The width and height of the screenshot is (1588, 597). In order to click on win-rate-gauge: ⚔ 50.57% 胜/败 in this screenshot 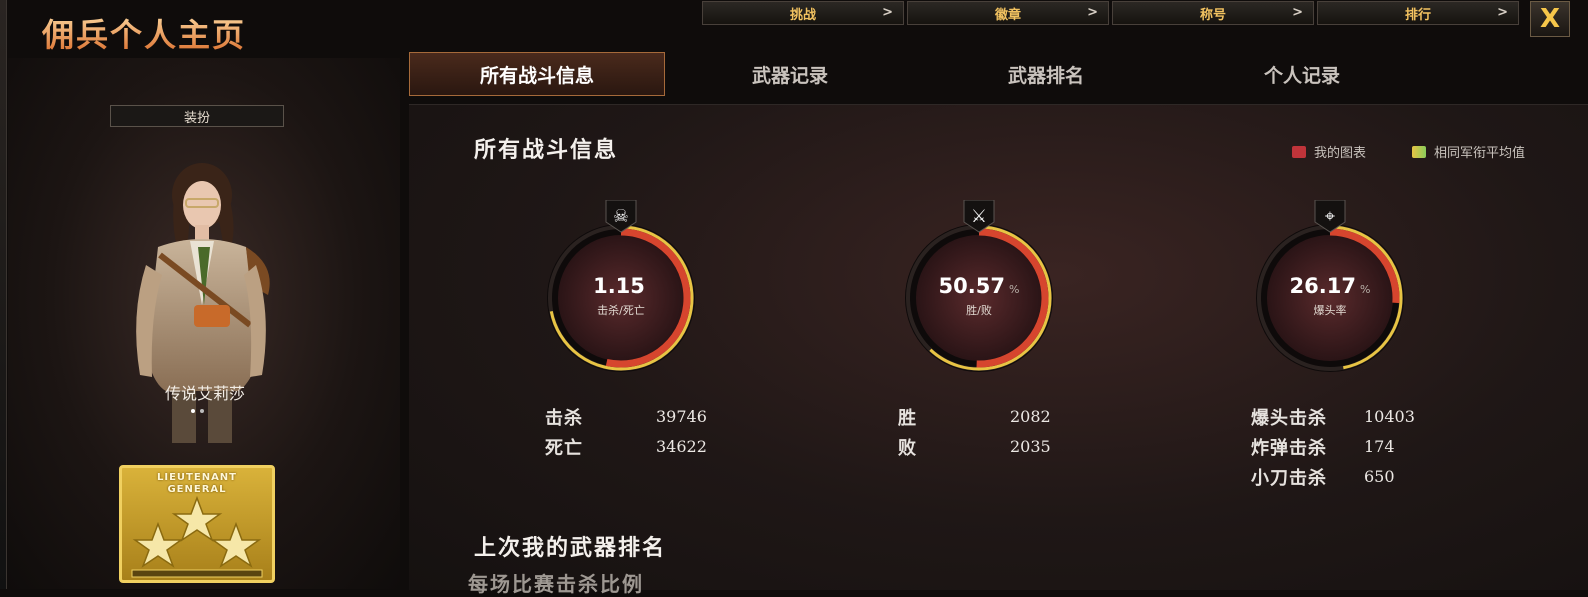, I will do `click(979, 292)`.